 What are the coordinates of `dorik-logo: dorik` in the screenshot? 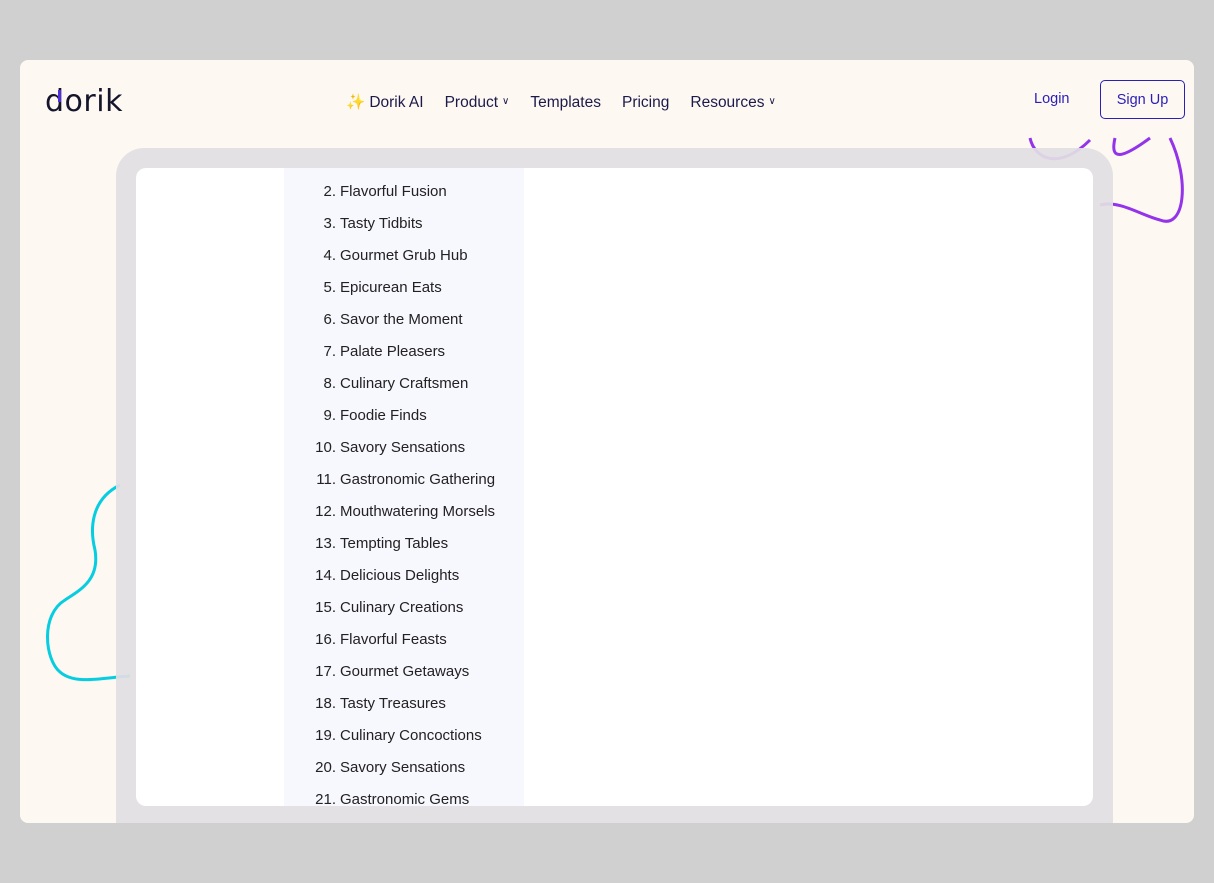 It's located at (84, 101).